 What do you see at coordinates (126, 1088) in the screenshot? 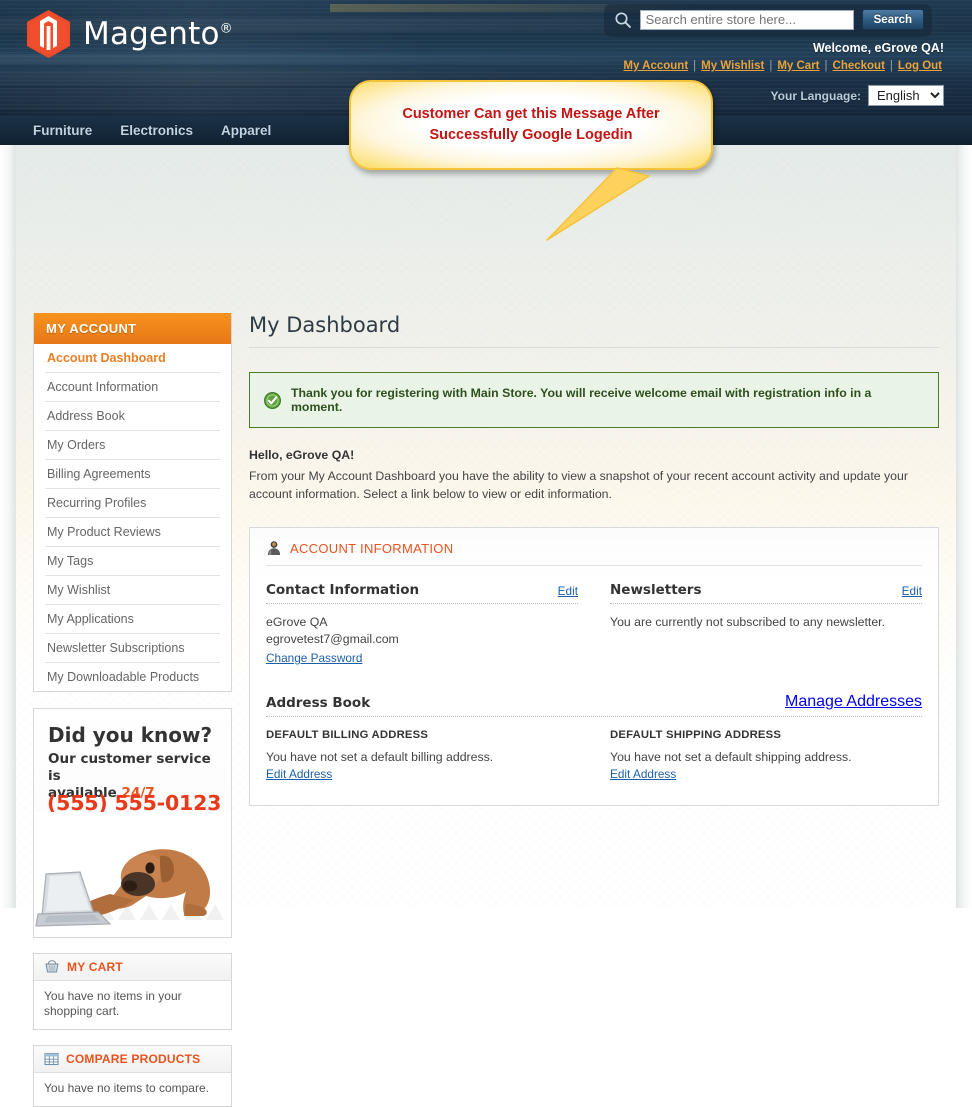
I see `compare-products-empty-text: You have no items to compare.` at bounding box center [126, 1088].